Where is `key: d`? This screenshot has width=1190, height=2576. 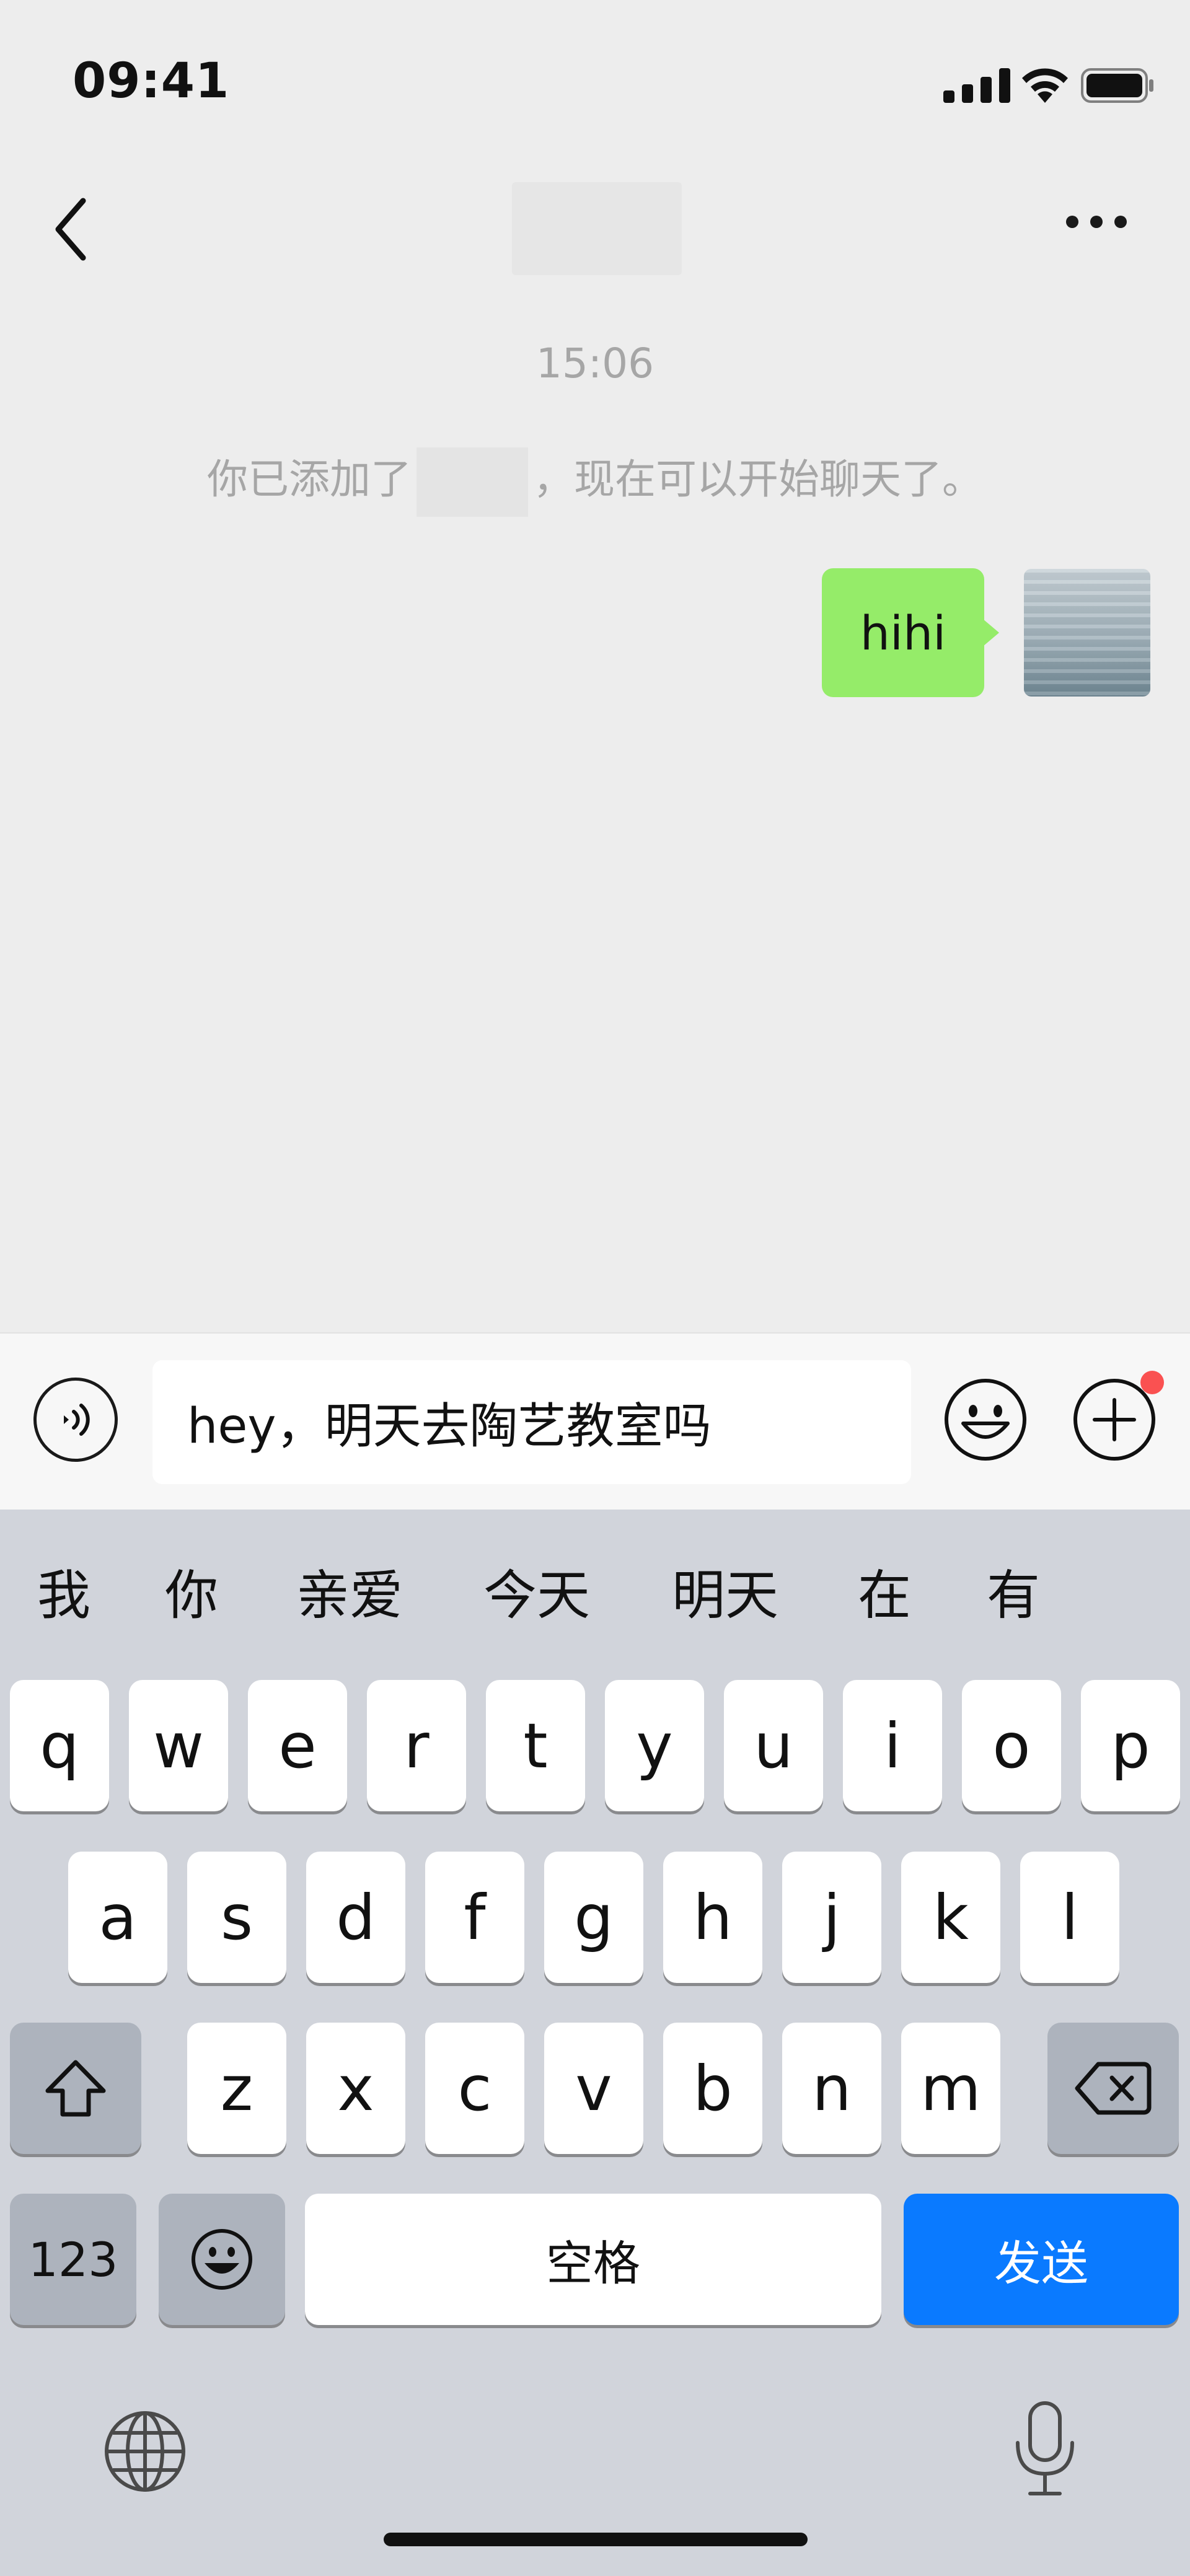 key: d is located at coordinates (355, 1918).